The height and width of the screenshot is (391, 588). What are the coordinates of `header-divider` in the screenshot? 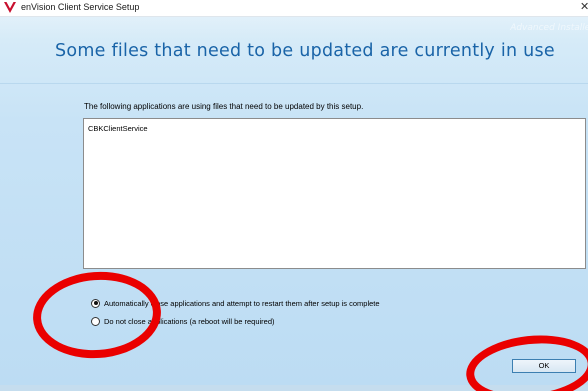 It's located at (294, 83).